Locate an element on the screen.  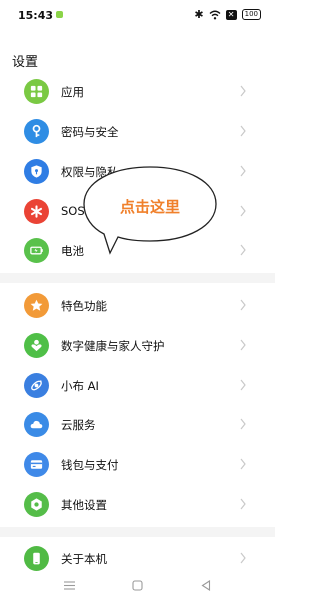
cloud-icon is located at coordinates (36, 424).